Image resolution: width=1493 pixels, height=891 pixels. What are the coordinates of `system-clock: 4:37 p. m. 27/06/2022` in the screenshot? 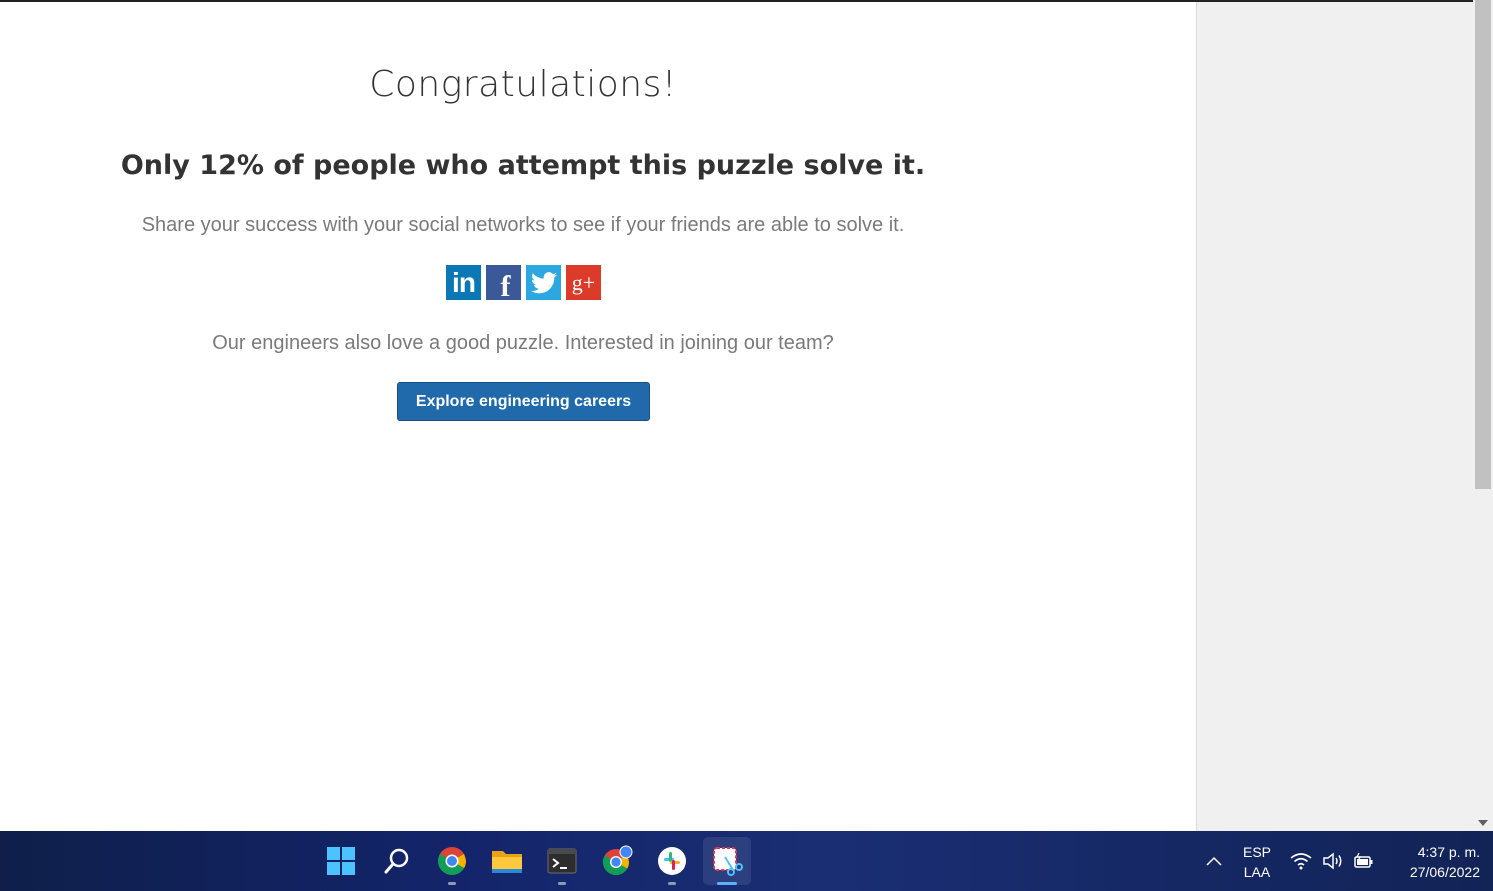 It's located at (1432, 862).